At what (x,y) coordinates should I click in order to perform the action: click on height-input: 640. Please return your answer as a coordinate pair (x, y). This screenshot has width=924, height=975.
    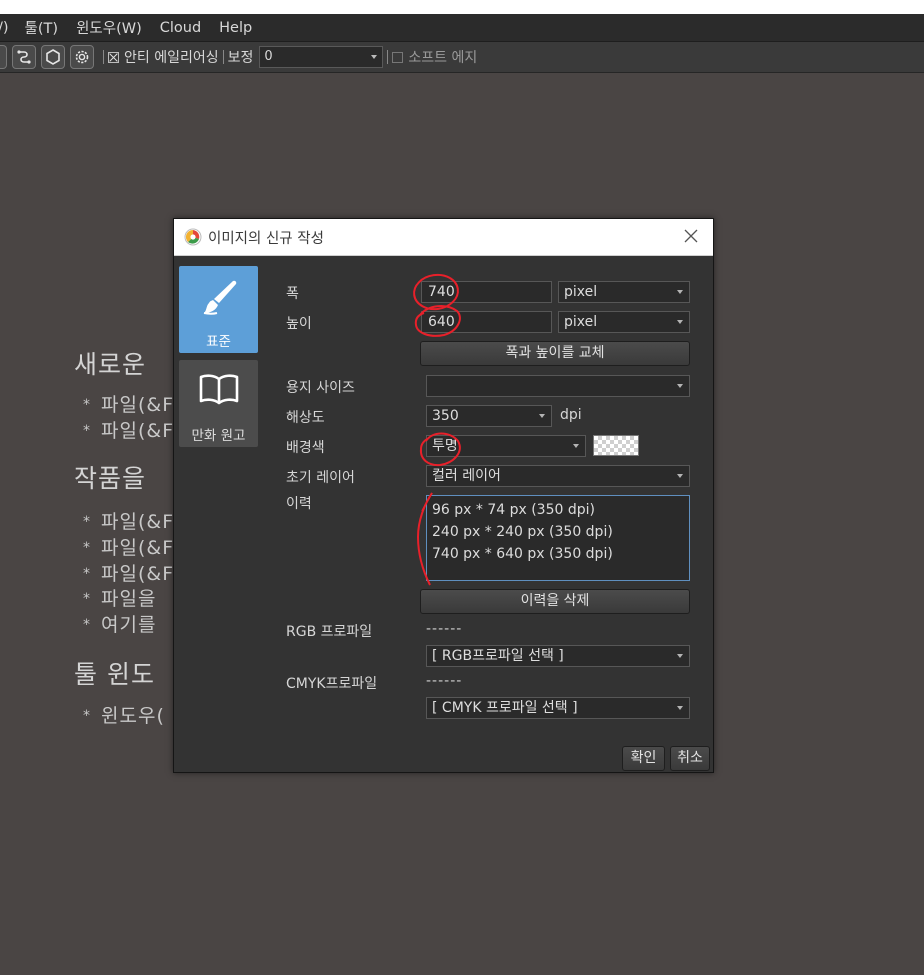
    Looking at the image, I should click on (486, 322).